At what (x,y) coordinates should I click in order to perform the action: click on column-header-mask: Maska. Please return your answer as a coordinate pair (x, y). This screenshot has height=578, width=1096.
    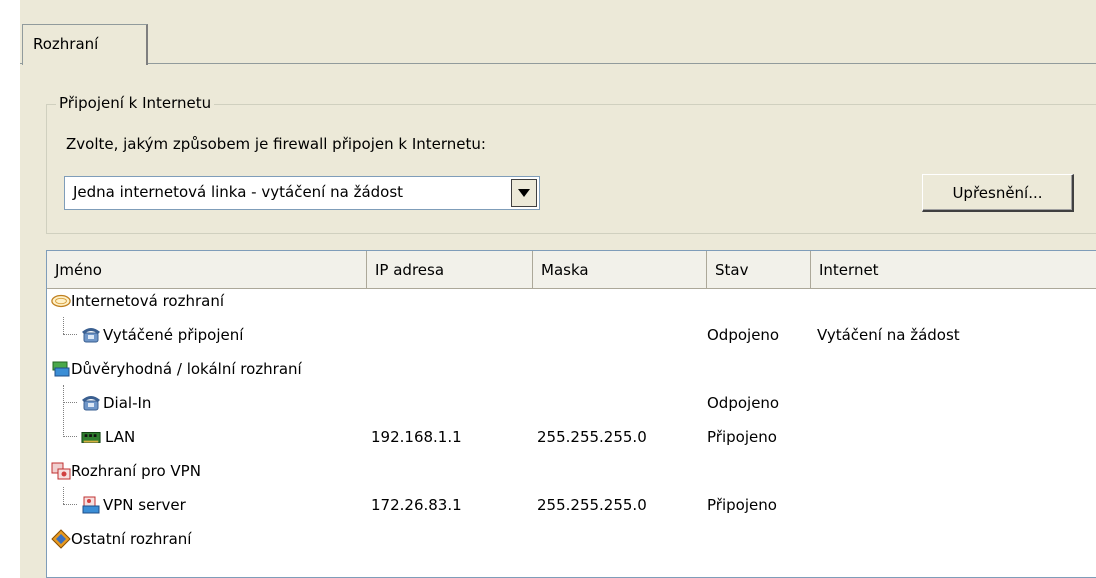
    Looking at the image, I should click on (620, 270).